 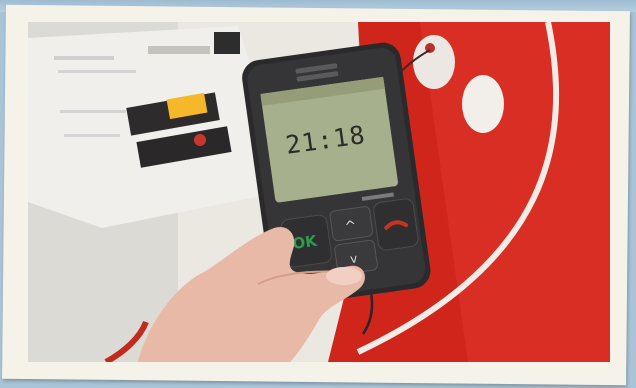 I want to click on ok-label: OK, so click(x=305, y=242).